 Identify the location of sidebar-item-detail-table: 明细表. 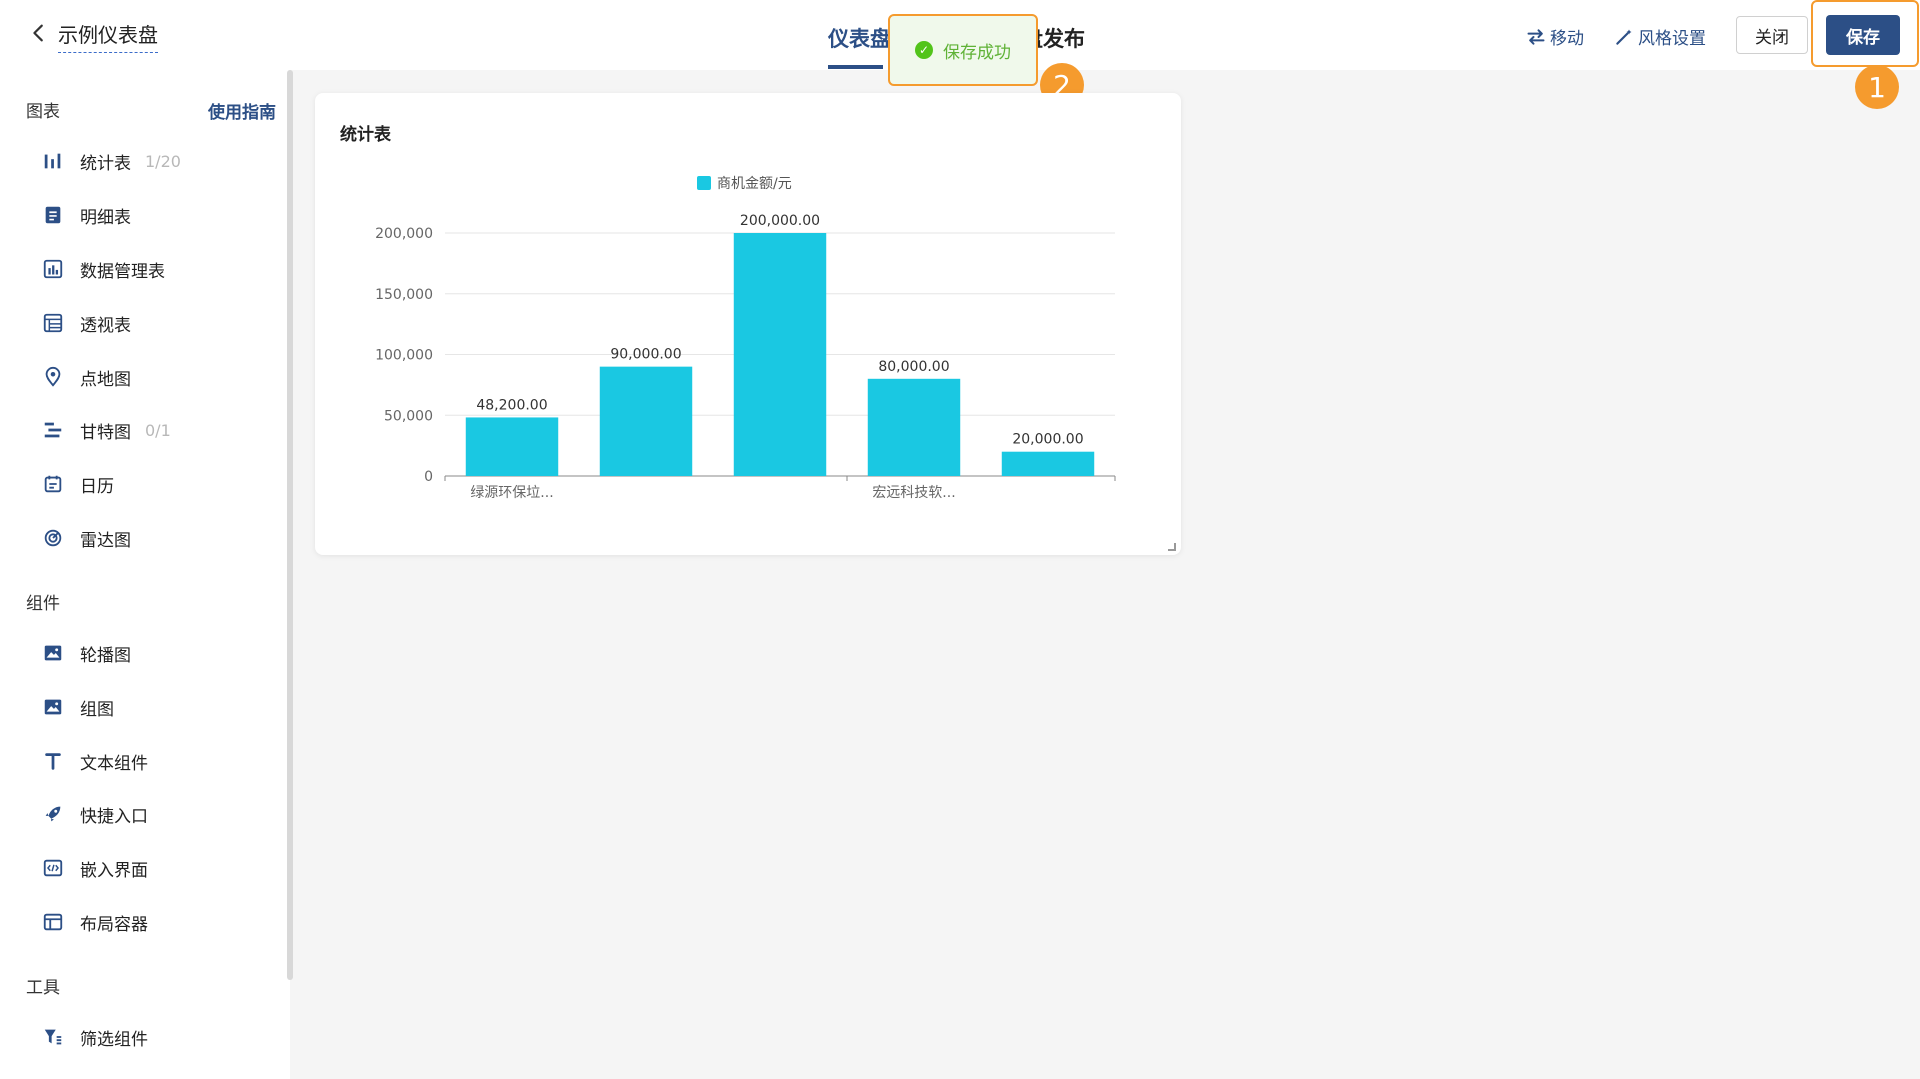
(85, 215).